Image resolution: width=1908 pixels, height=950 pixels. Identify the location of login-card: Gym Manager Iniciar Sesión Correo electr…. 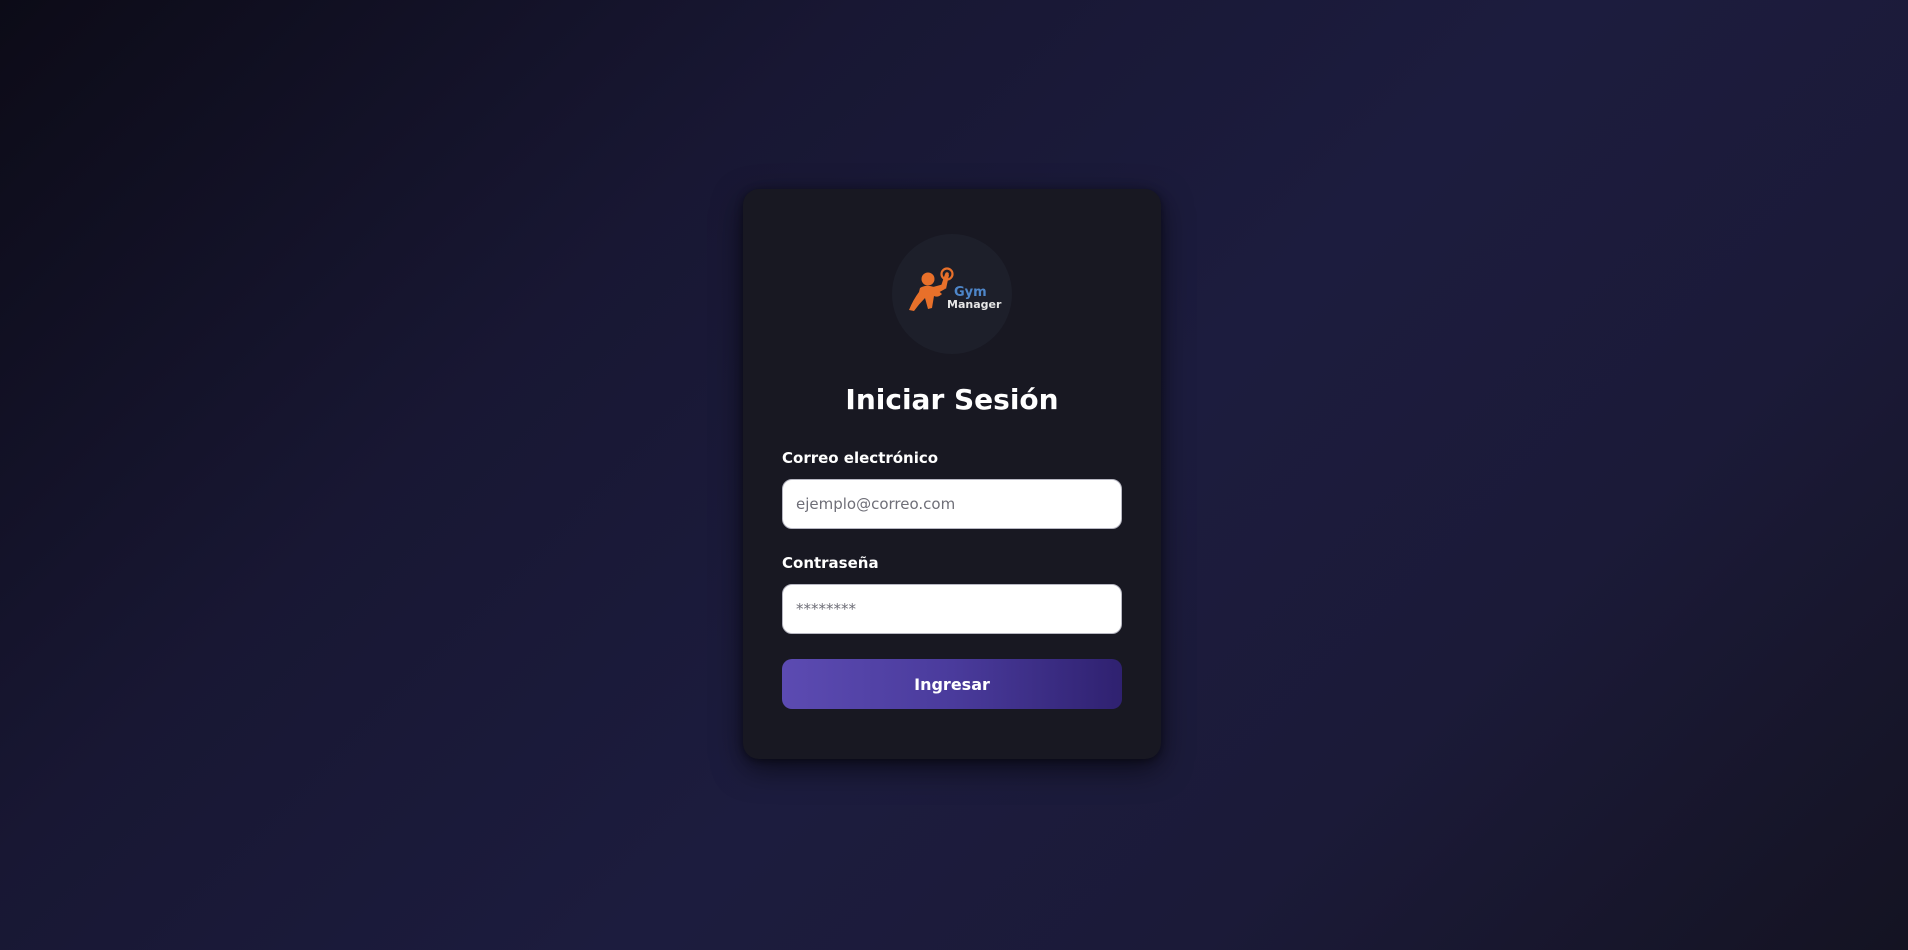
(952, 474).